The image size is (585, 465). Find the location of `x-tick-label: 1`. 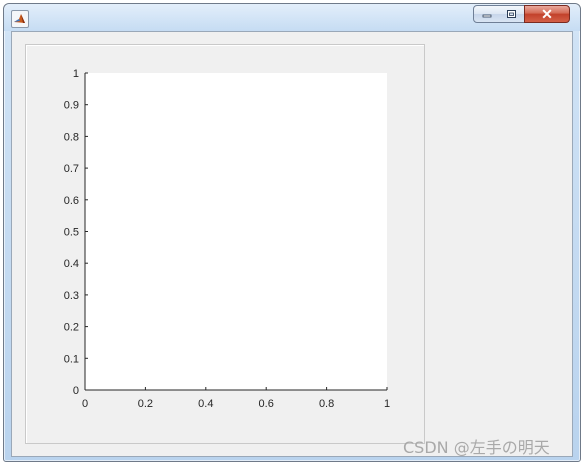

x-tick-label: 1 is located at coordinates (387, 404).